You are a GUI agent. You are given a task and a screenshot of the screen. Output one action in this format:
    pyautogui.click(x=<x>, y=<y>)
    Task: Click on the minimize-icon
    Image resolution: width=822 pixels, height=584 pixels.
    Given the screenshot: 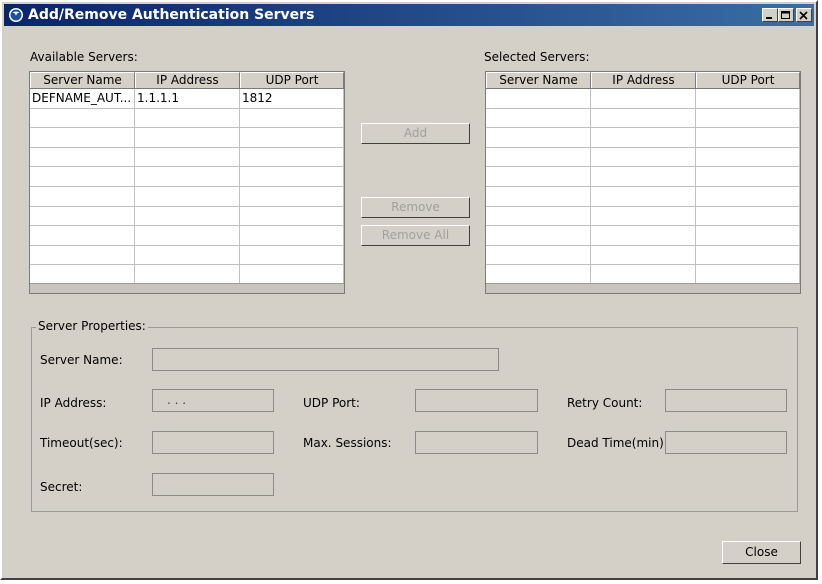 What is the action you would take?
    pyautogui.click(x=769, y=18)
    